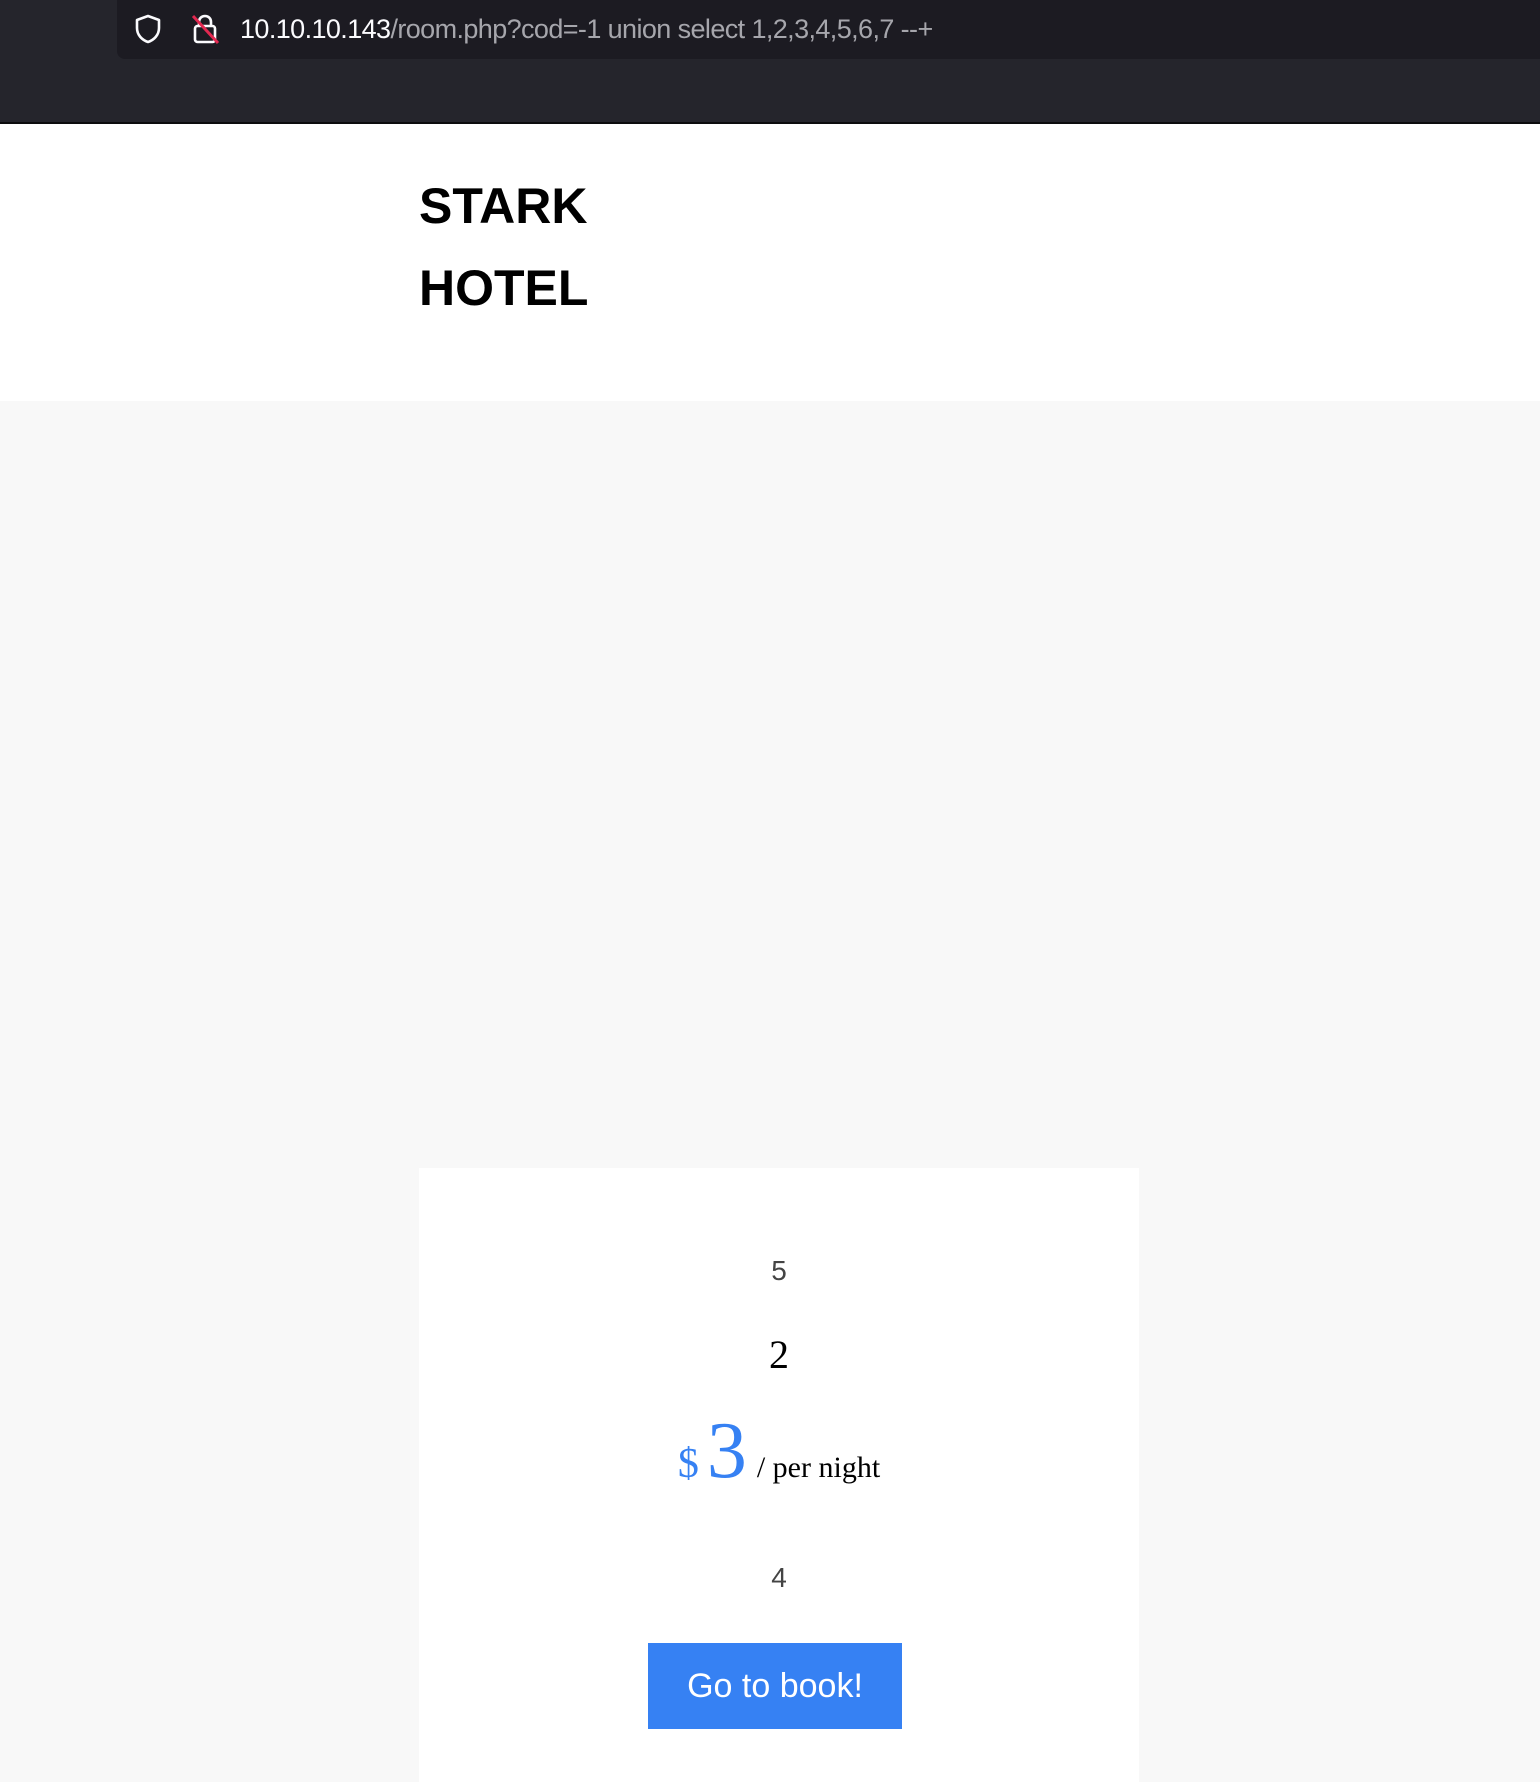 This screenshot has height=1782, width=1540. I want to click on logo-line-2: HOTEL, so click(504, 288).